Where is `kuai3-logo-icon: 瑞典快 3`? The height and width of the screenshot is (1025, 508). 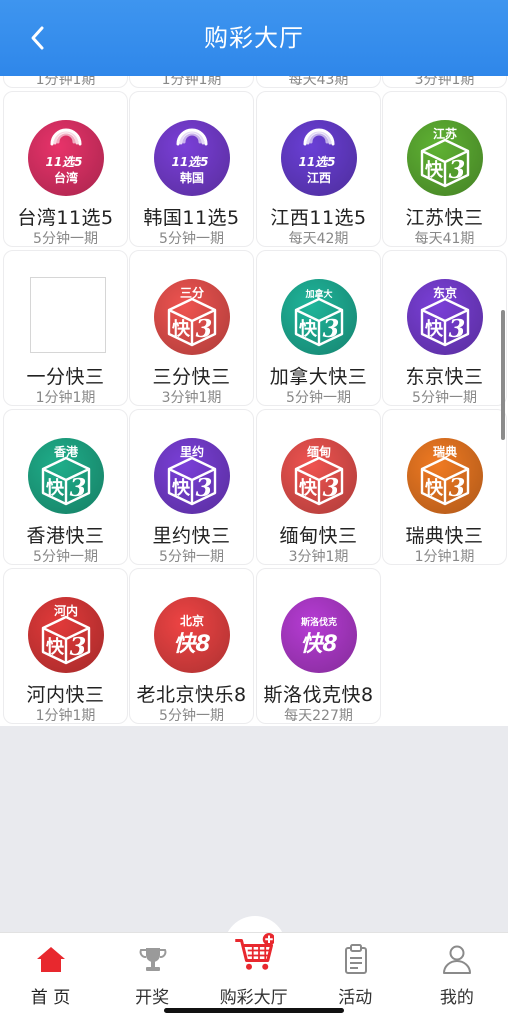
kuai3-logo-icon: 瑞典快 3 is located at coordinates (445, 476).